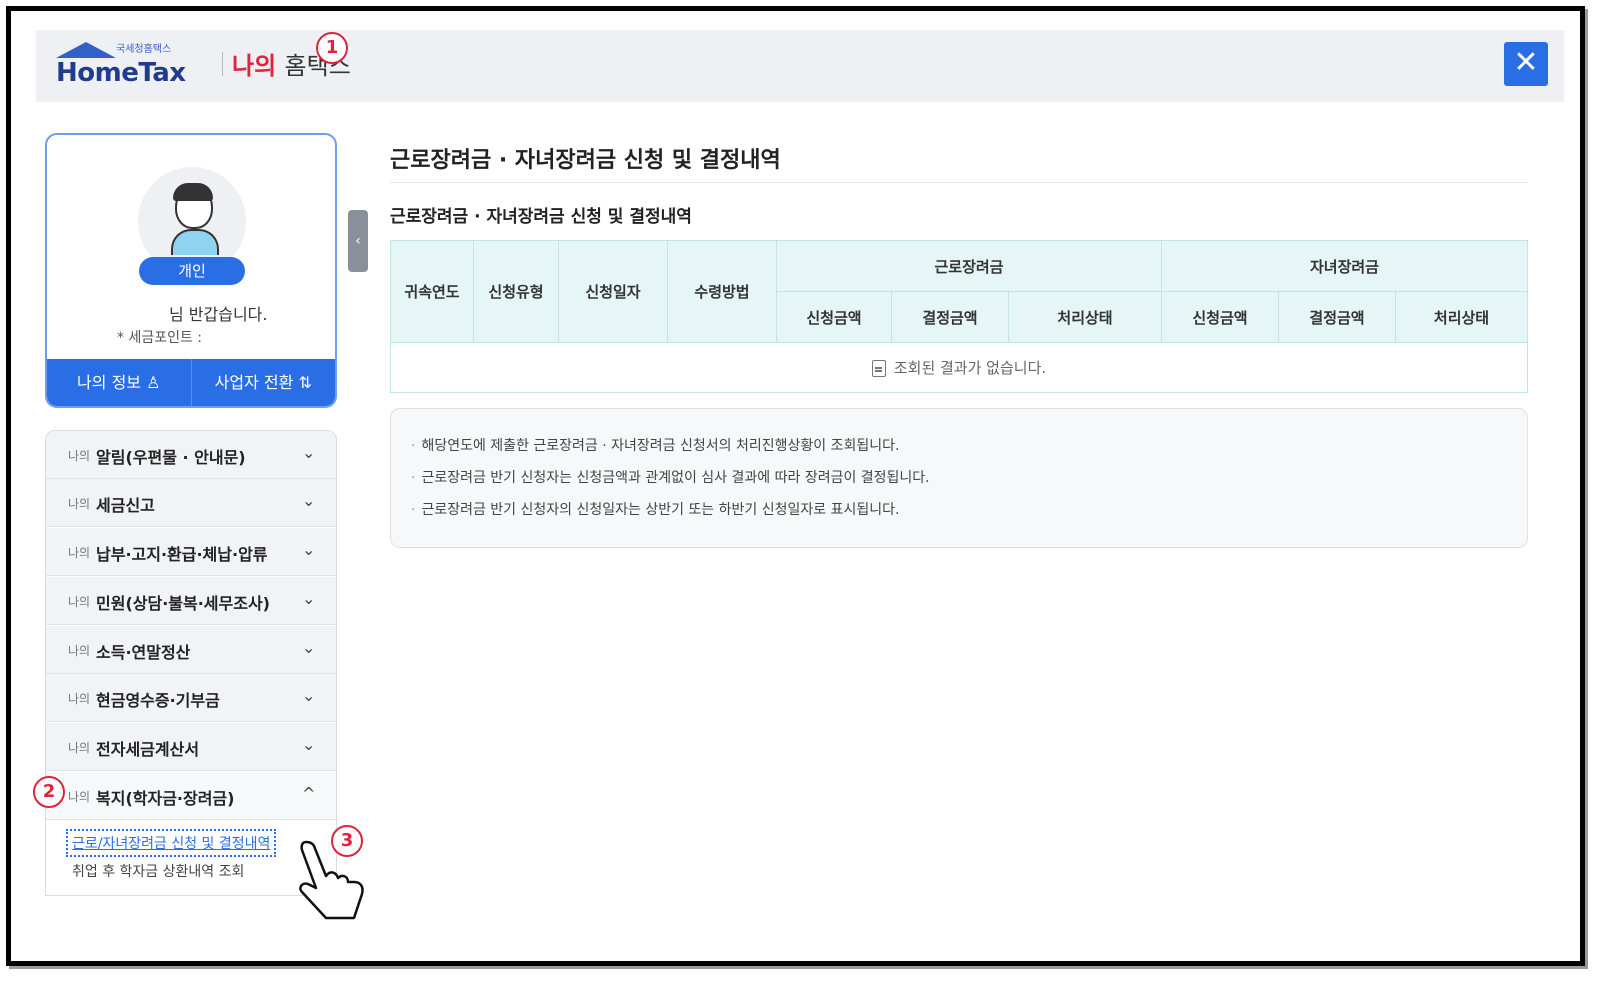 This screenshot has width=1599, height=983. Describe the element at coordinates (183, 603) in the screenshot. I see `sidebar-item-label: 민원(상담·불복·세무조사)` at that location.